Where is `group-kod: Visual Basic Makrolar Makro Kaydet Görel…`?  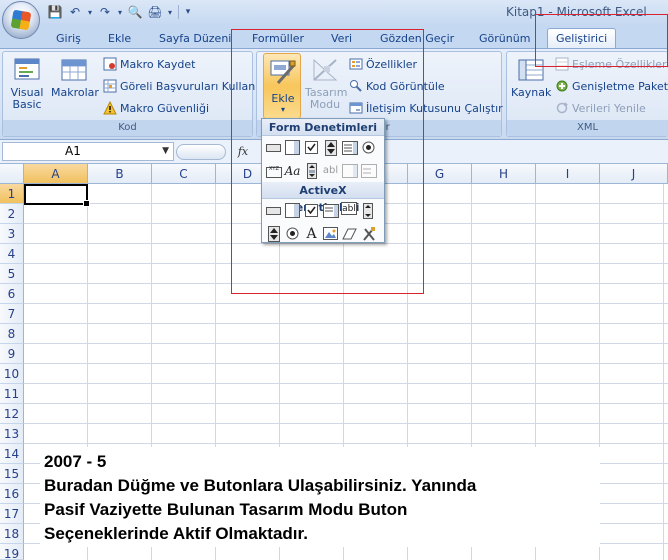
group-kod: Visual Basic Makrolar Makro Kaydet Görel… is located at coordinates (128, 94).